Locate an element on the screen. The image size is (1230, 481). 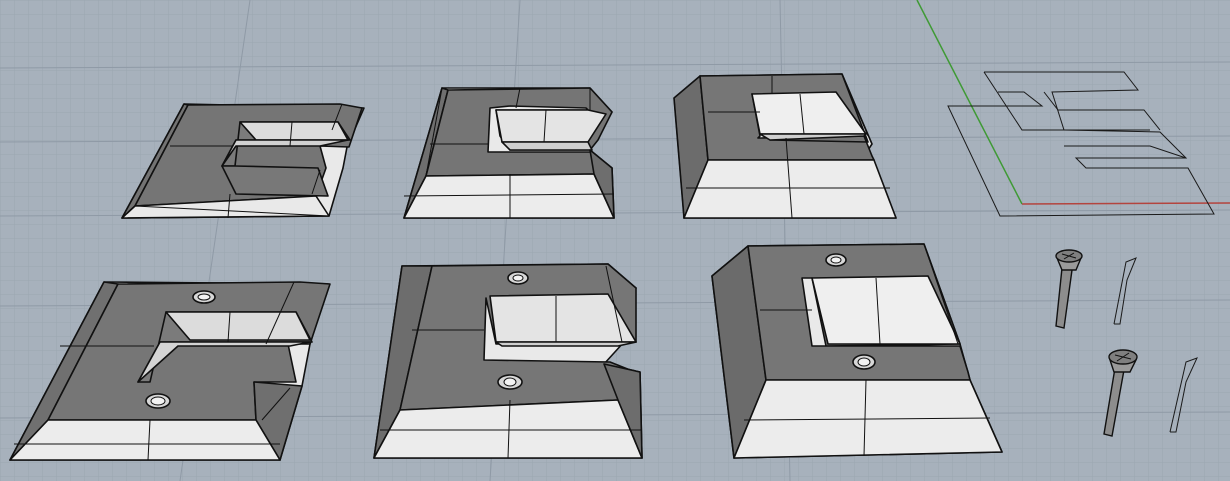
c-bracket-raised-bottom-mid is located at coordinates (508, 361).